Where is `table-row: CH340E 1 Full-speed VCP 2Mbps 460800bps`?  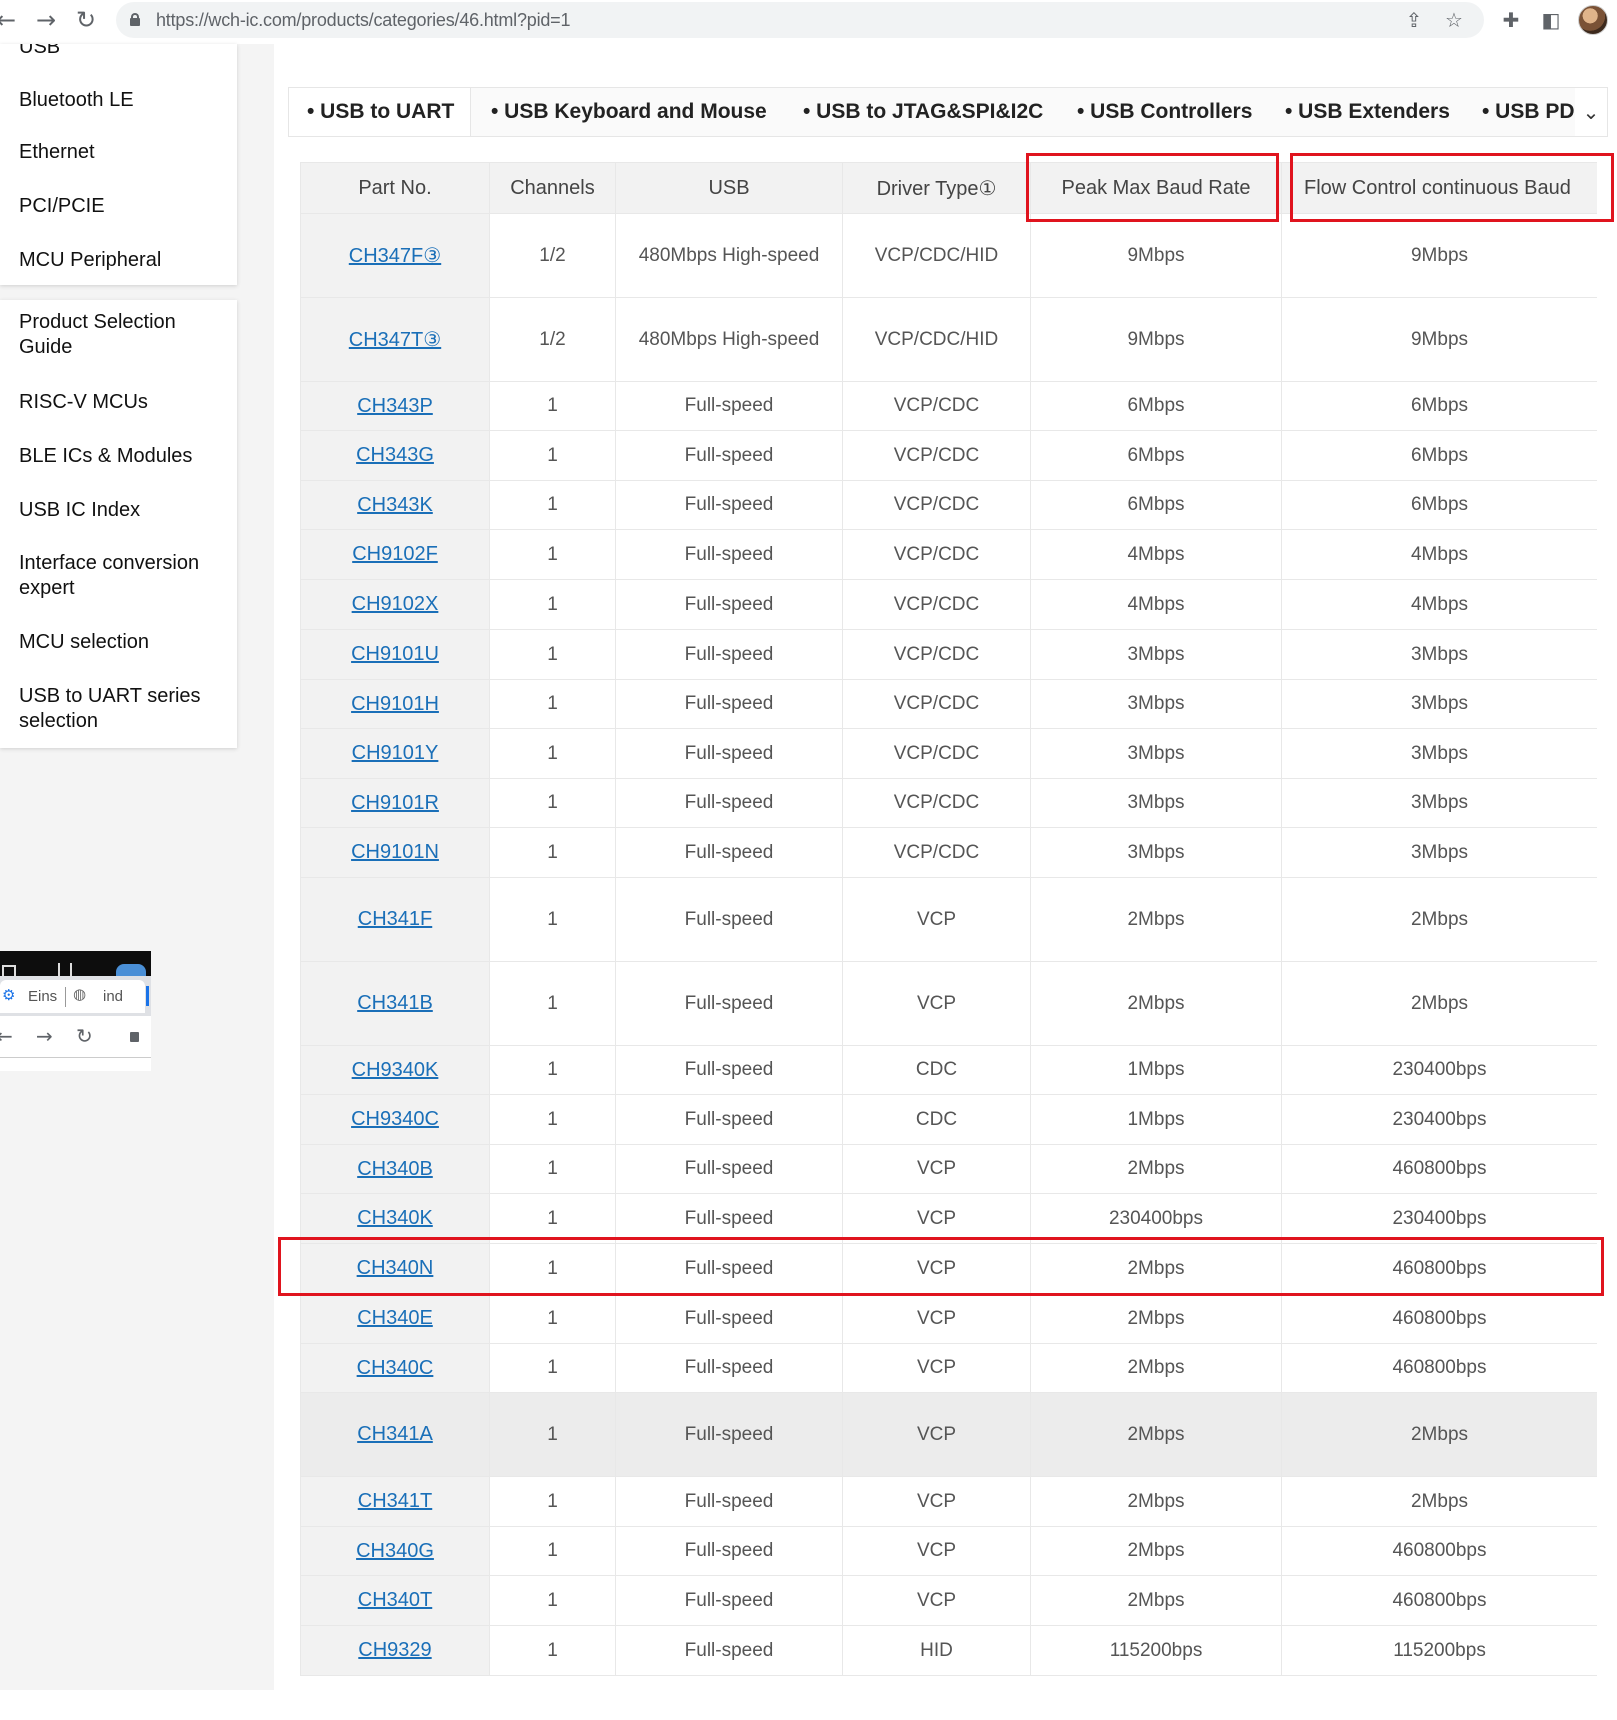 table-row: CH340E 1 Full-speed VCP 2Mbps 460800bps is located at coordinates (948, 1318).